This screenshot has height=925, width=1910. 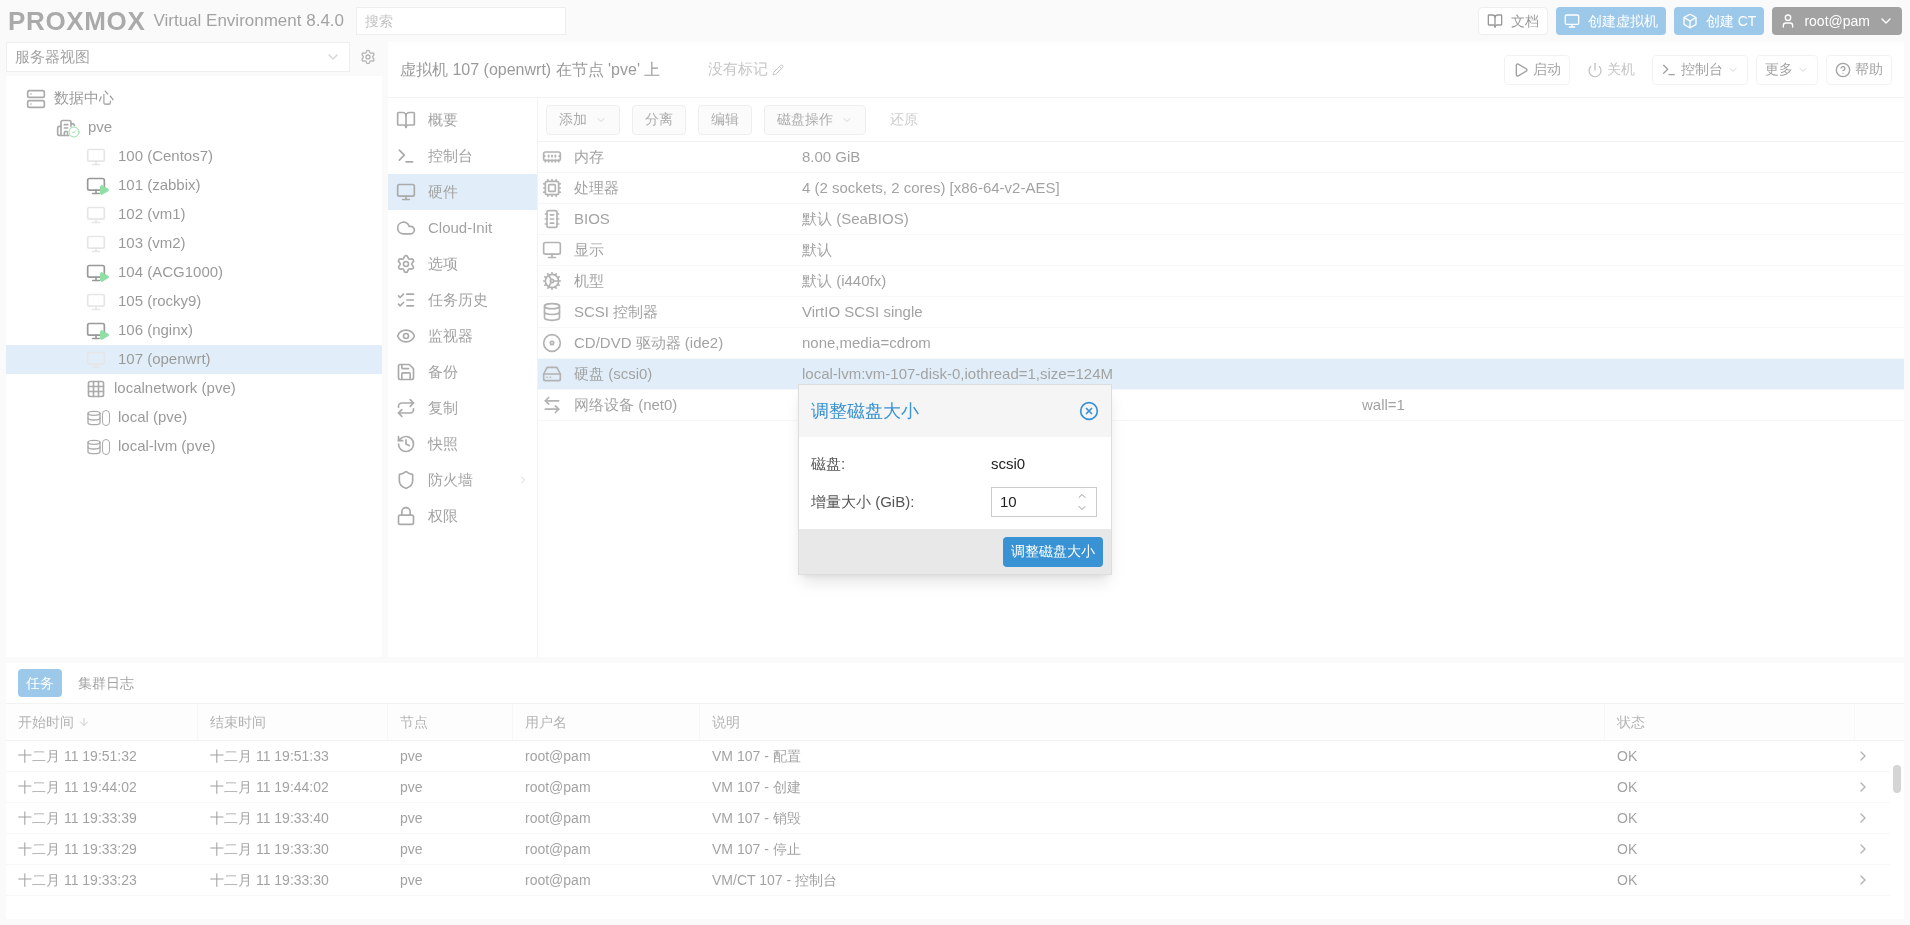 I want to click on hardware-row: 内存 8.00 GiB, so click(x=1221, y=157).